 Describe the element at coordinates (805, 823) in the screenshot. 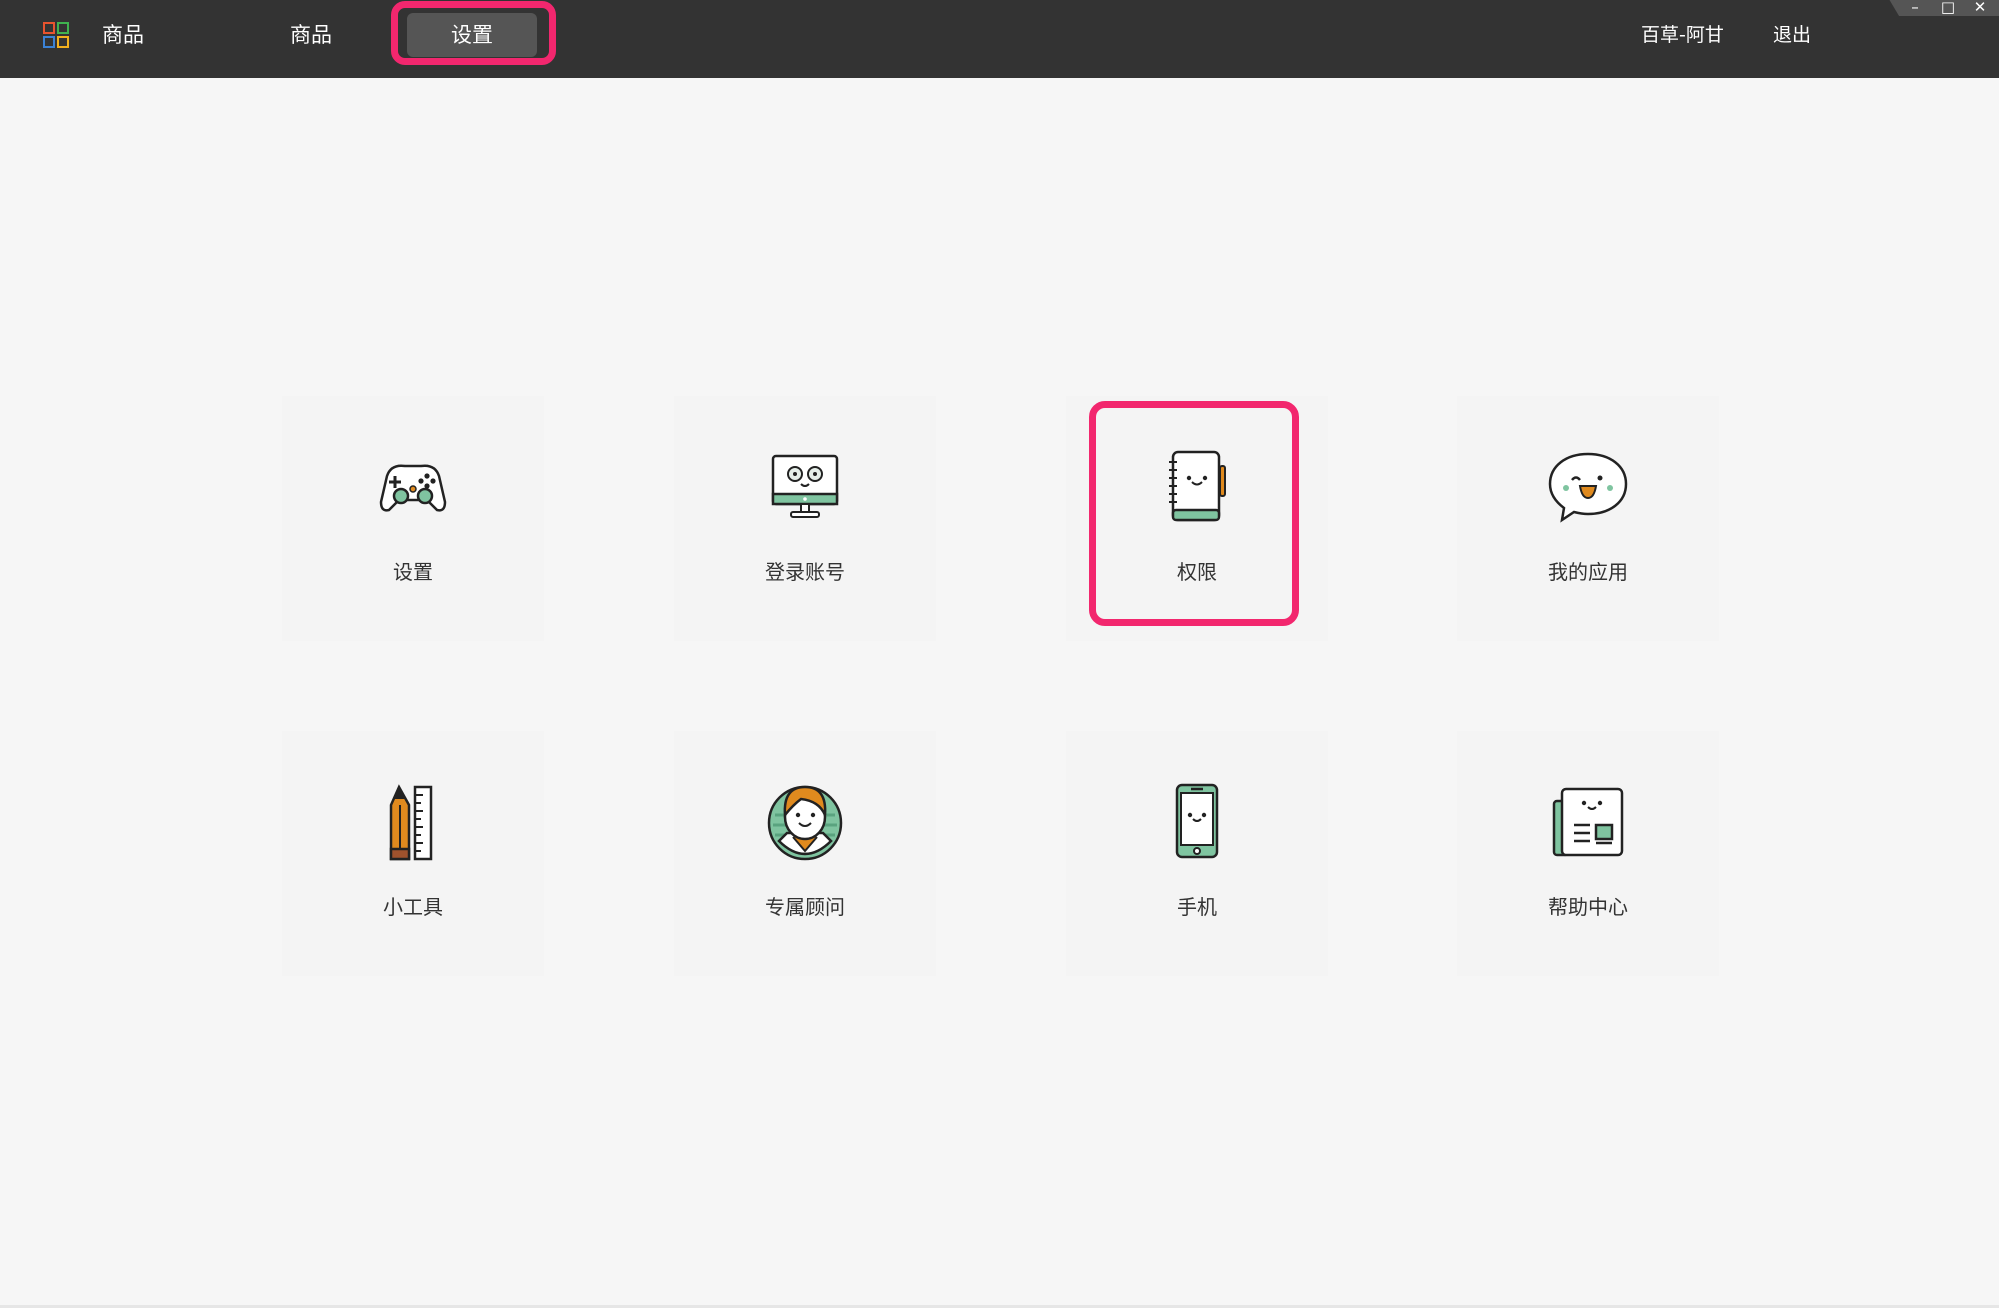

I see `advisor-avatar-icon` at that location.